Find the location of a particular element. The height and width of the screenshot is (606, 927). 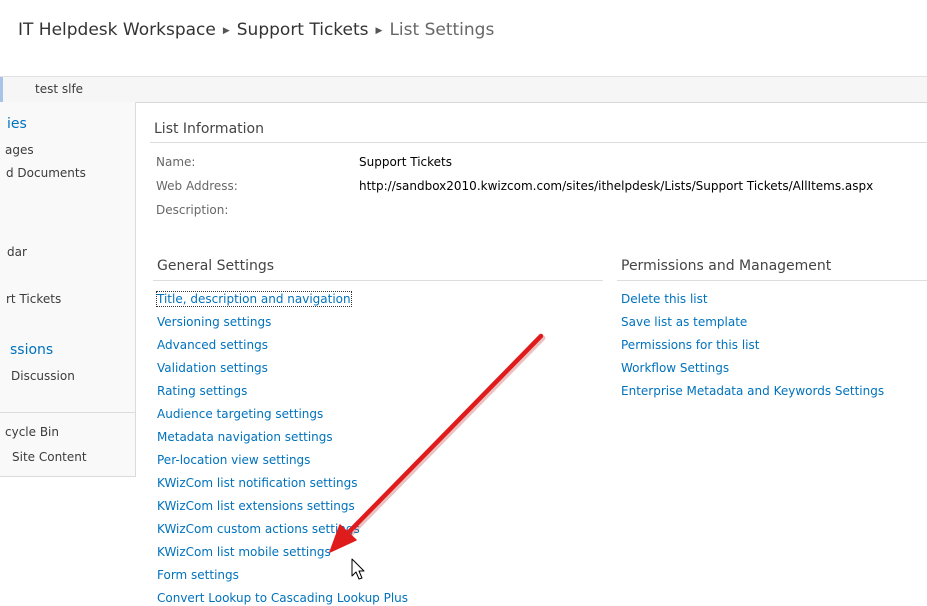

permissions-management-divider is located at coordinates (772, 280).